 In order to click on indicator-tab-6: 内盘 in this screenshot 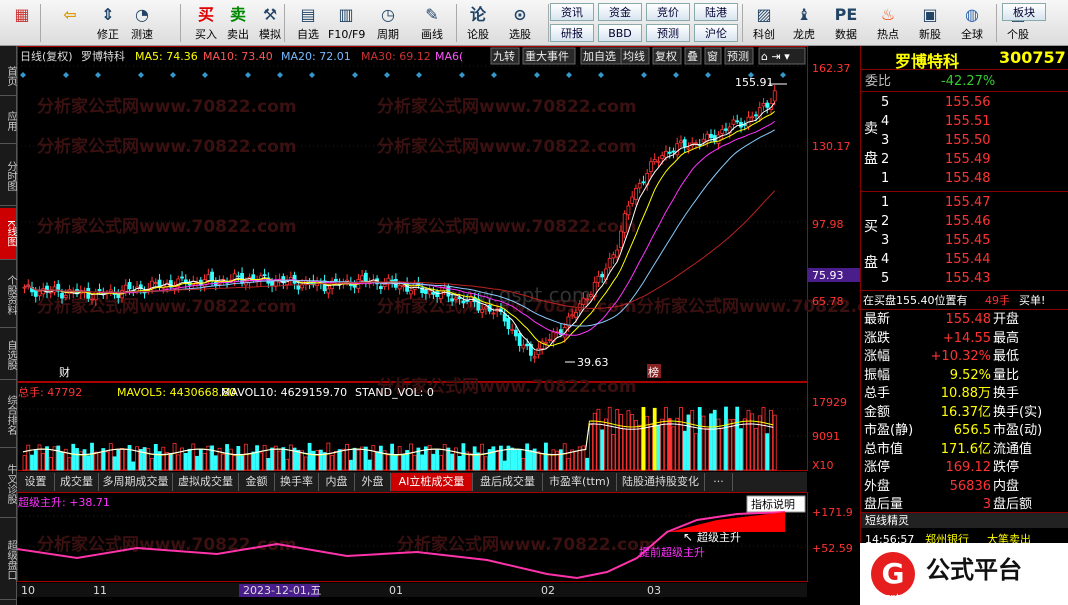, I will do `click(337, 482)`.